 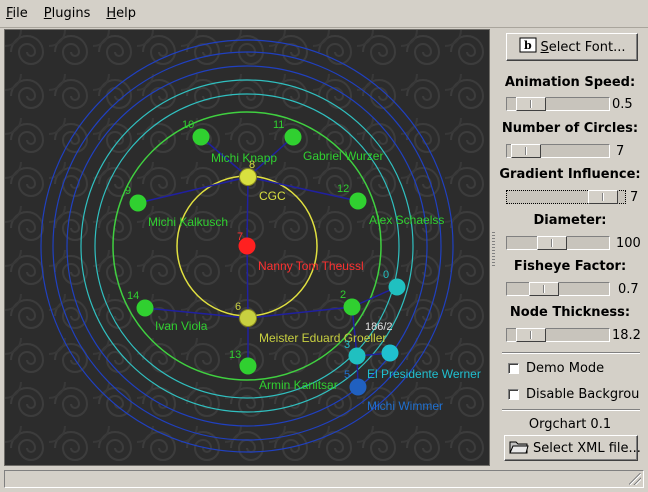 I want to click on node-name: Meister Eduard Groeller, so click(x=322, y=338).